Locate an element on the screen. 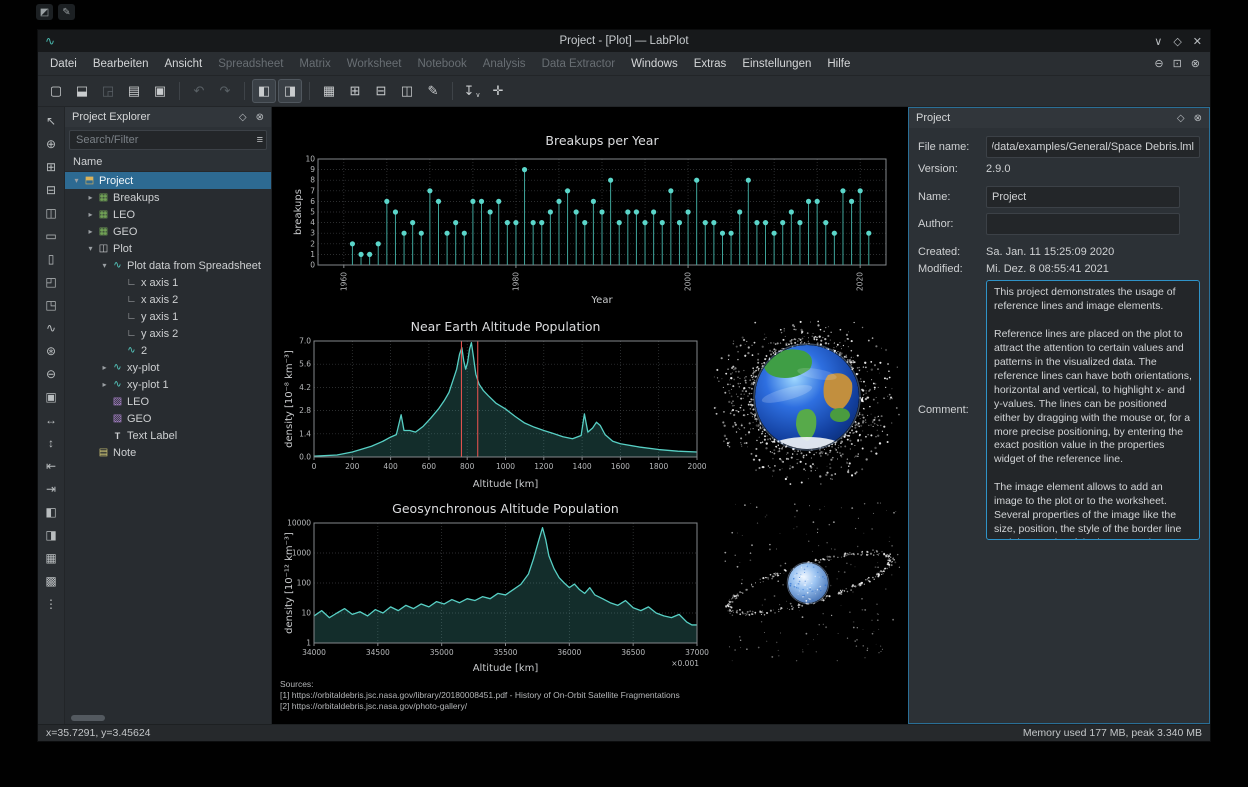 The image size is (1248, 787). new-workbook-button: ▦ is located at coordinates (329, 91).